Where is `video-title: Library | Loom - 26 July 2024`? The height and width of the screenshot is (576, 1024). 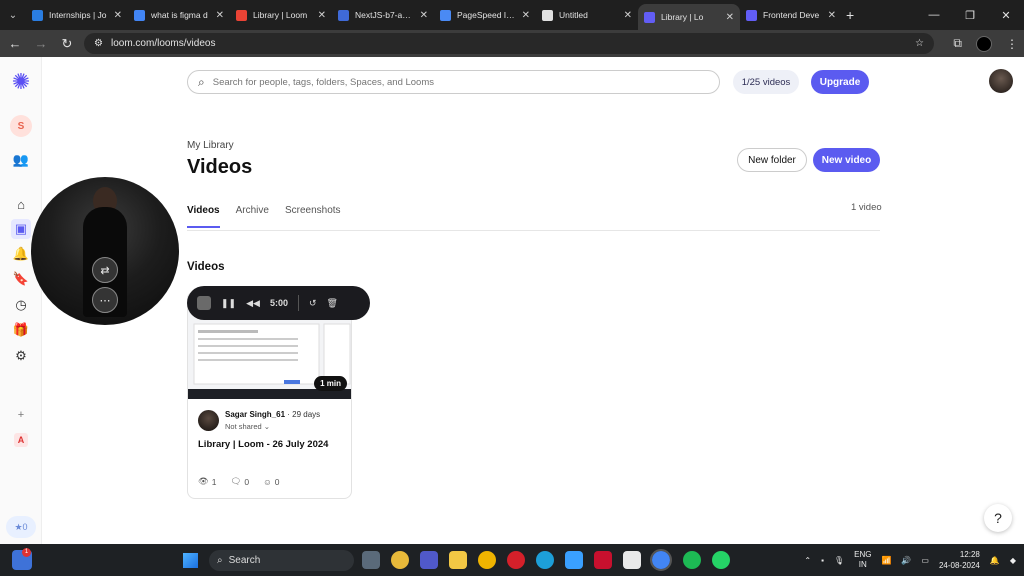 video-title: Library | Loom - 26 July 2024 is located at coordinates (263, 444).